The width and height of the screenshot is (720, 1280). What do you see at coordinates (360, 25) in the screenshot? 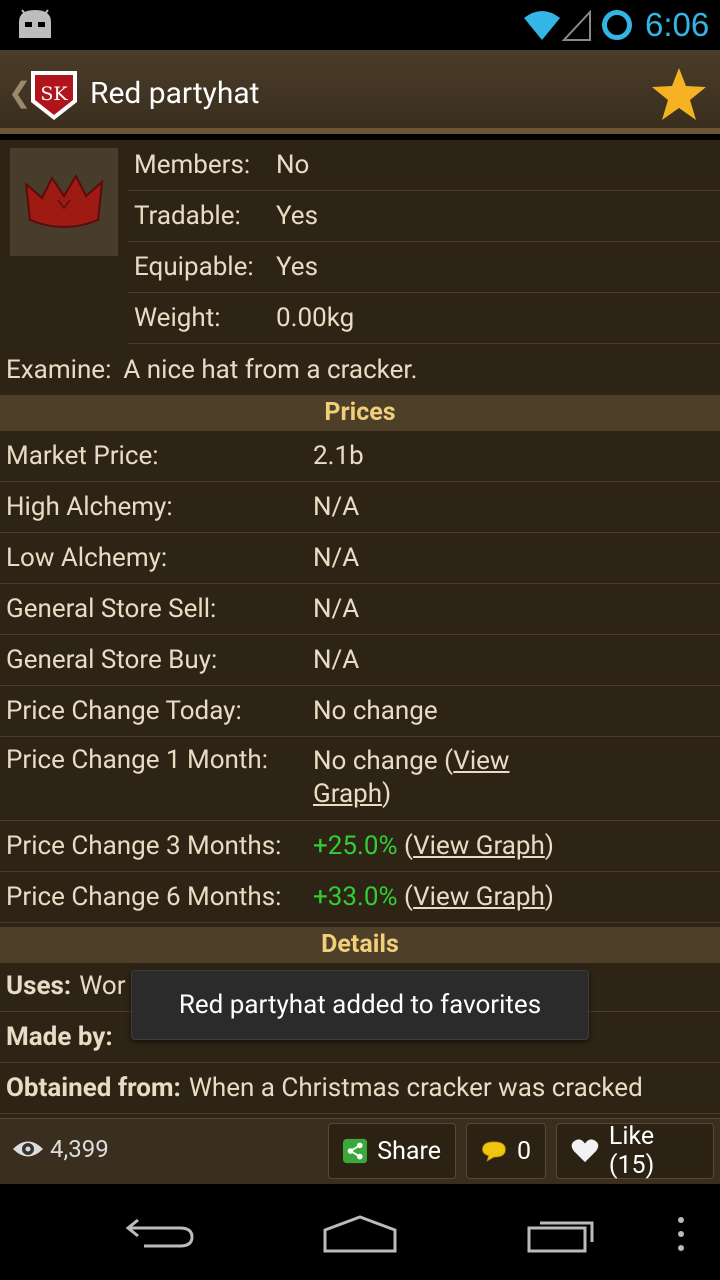
I see `status-bar: 6:06` at bounding box center [360, 25].